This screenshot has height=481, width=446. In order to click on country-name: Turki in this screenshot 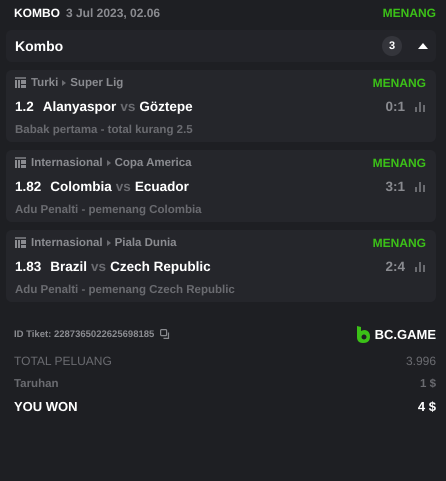, I will do `click(44, 83)`.